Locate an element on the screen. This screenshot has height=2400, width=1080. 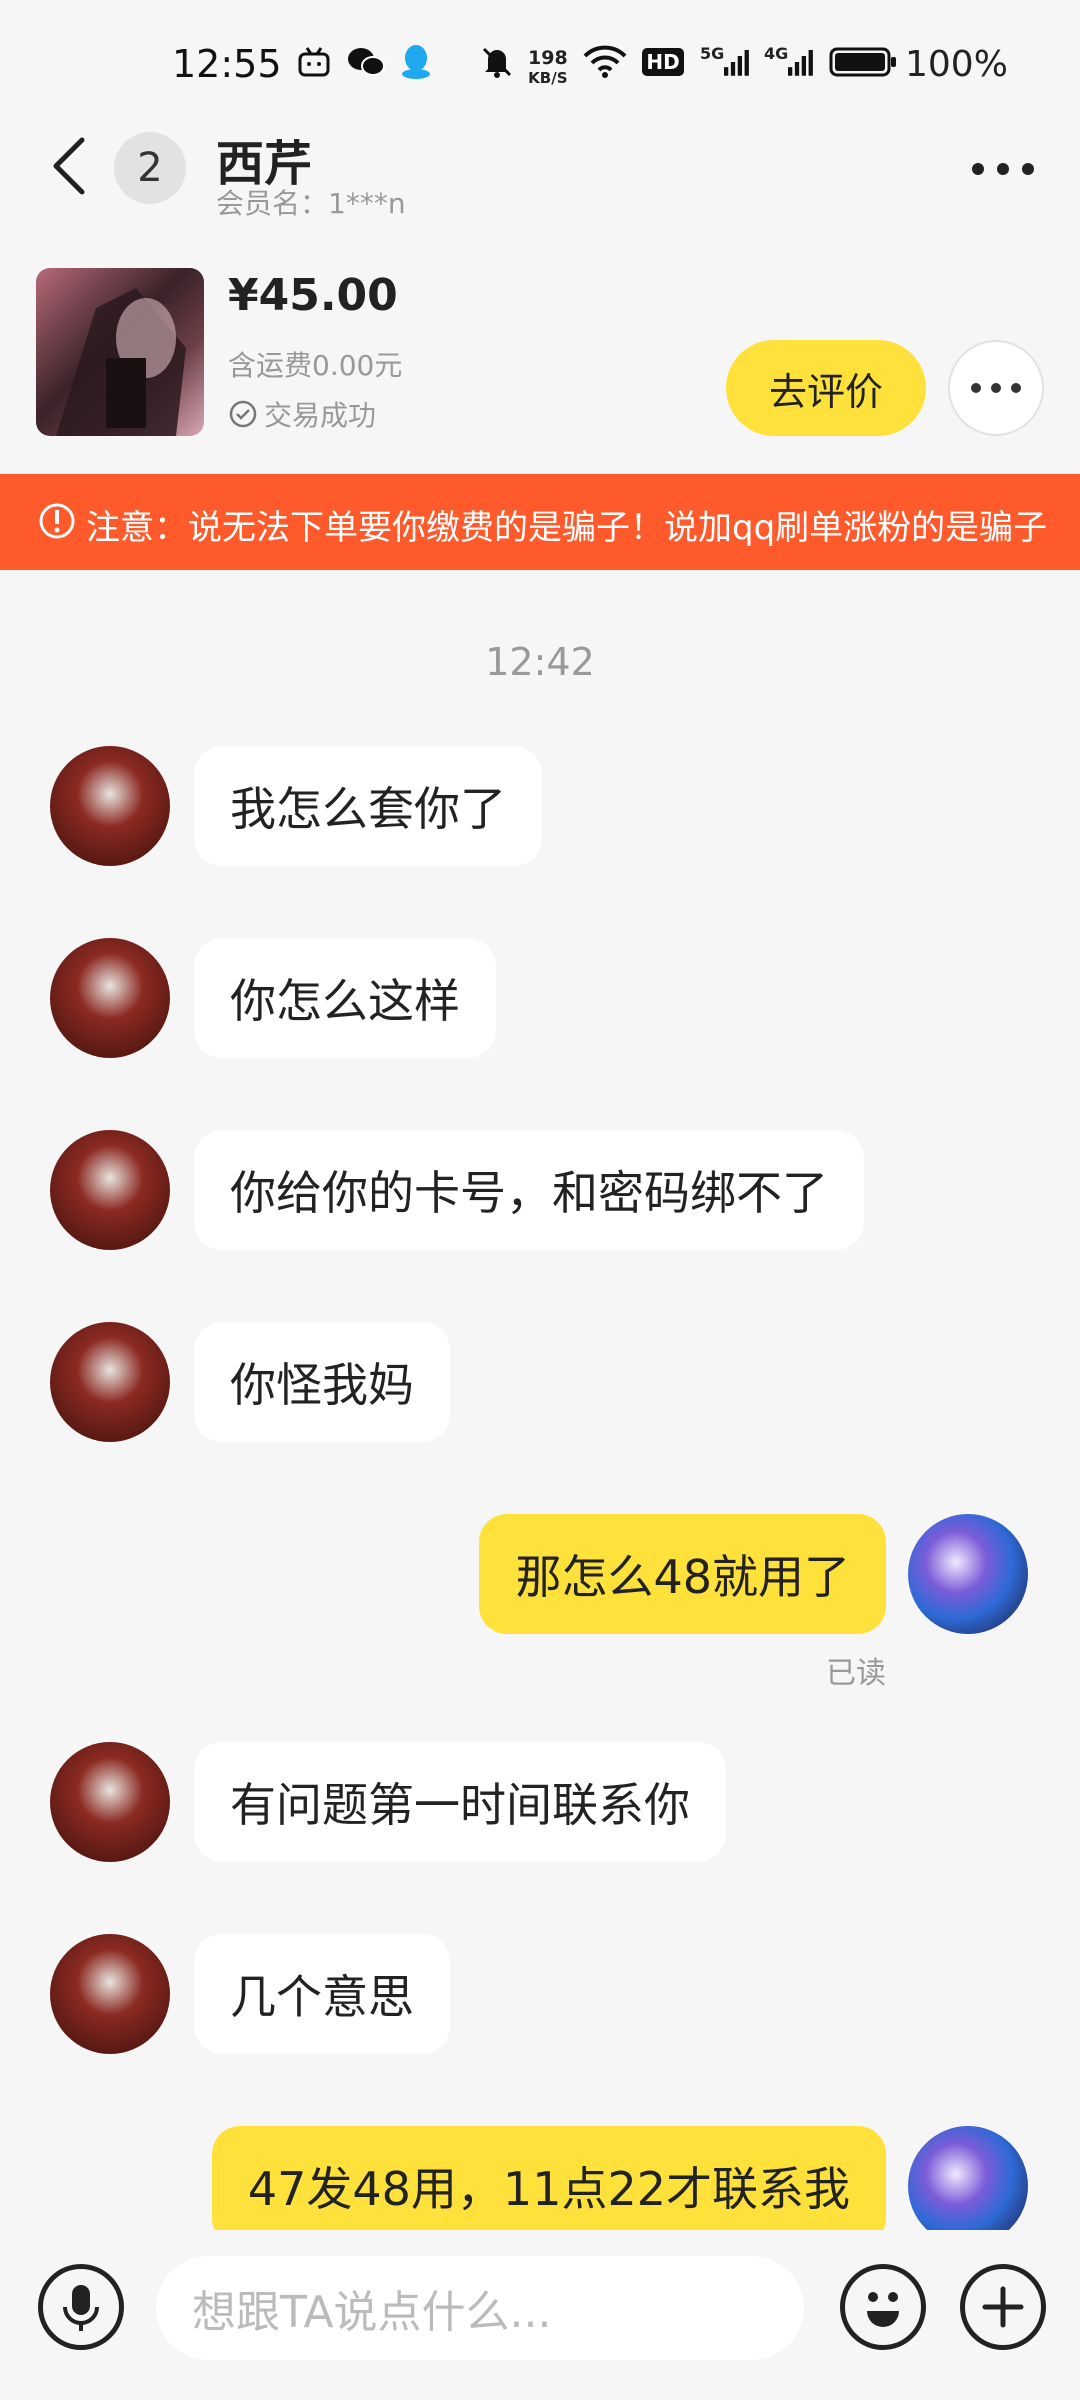
battery-percent: 100% is located at coordinates (956, 64).